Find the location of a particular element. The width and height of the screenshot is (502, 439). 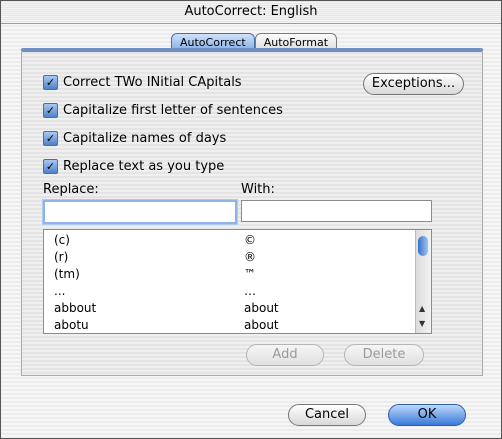

entry-replace: abbout is located at coordinates (75, 308).